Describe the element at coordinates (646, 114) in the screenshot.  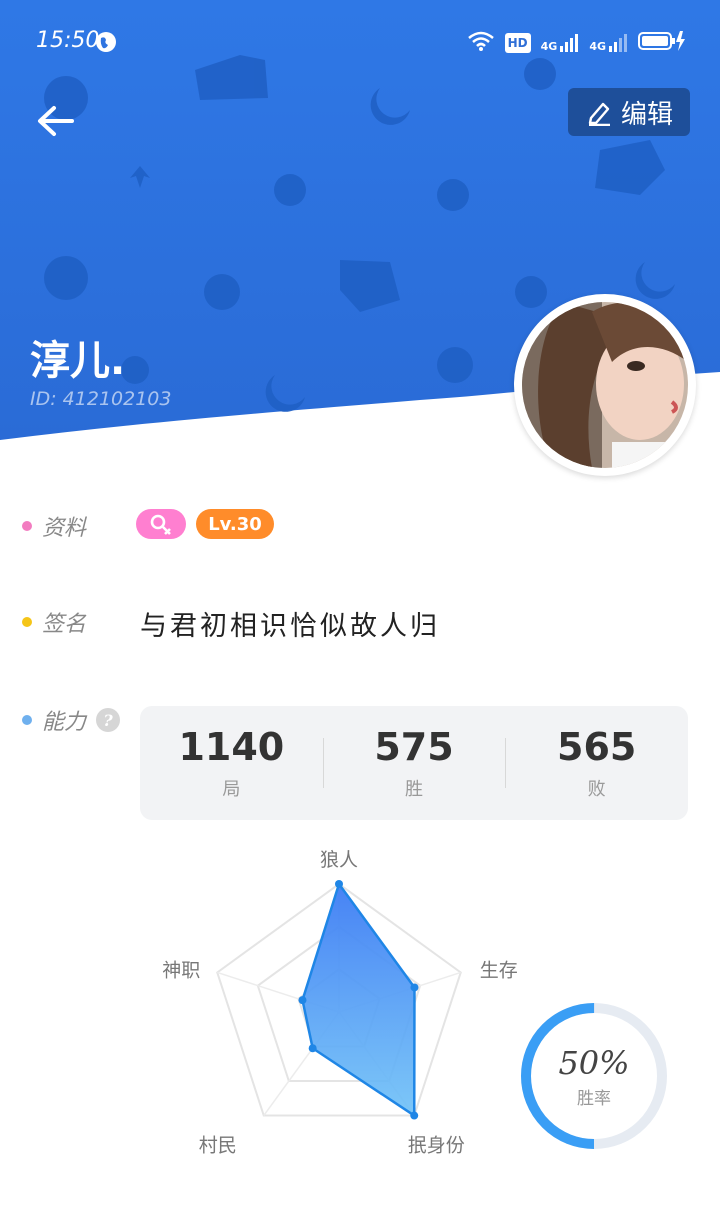
I see `edit-label: 编辑` at that location.